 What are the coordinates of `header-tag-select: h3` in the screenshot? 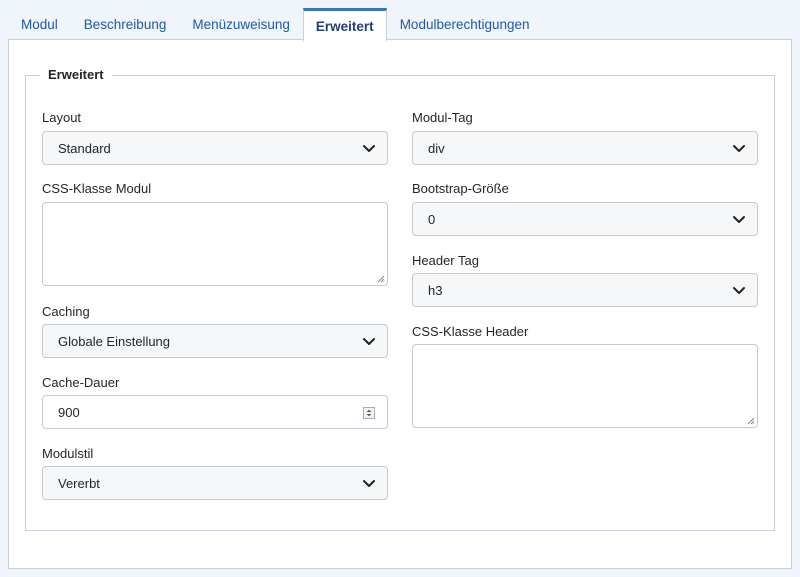 It's located at (585, 290).